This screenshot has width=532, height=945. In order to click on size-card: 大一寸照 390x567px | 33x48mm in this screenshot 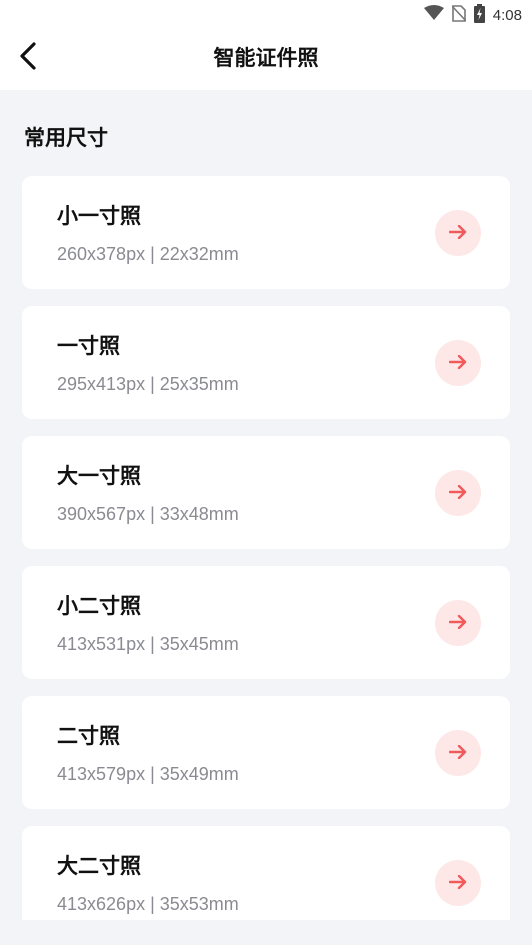, I will do `click(266, 492)`.